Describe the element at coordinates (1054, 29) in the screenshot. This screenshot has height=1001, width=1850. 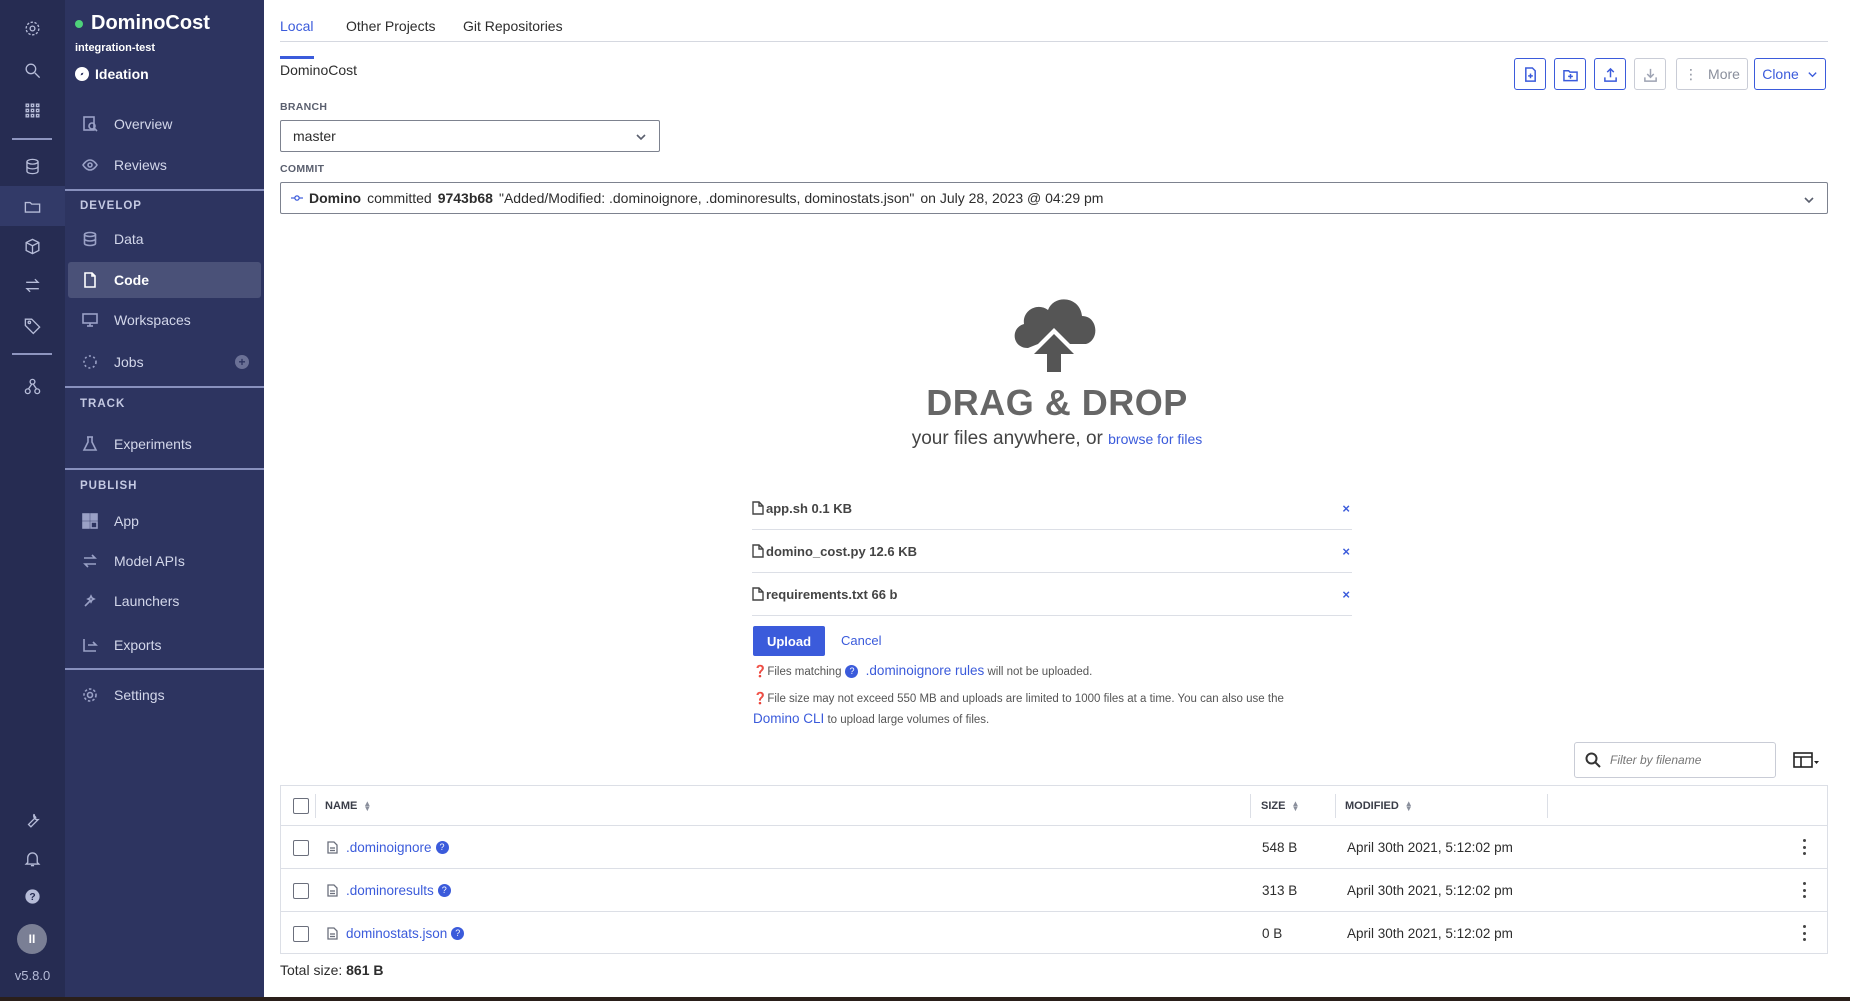
I see `files-tabs: Local Other Projects Git Repositories` at that location.